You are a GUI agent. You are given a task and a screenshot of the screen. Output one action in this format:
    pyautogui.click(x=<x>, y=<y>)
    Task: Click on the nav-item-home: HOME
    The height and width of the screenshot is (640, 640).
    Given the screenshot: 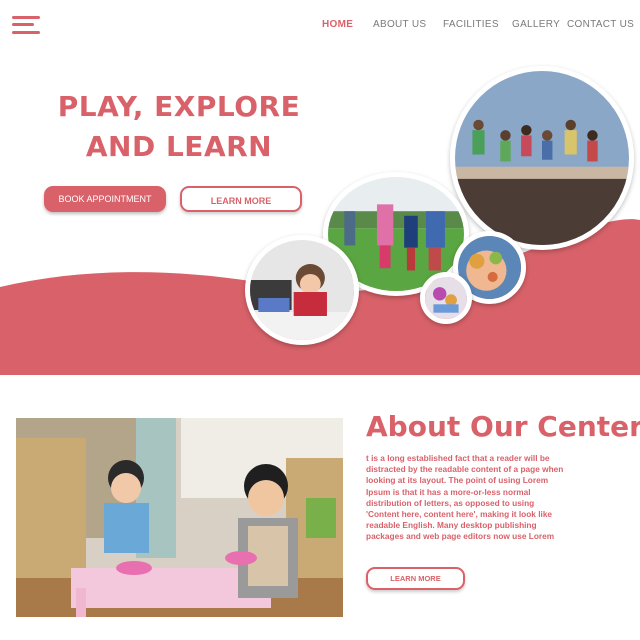 What is the action you would take?
    pyautogui.click(x=337, y=24)
    